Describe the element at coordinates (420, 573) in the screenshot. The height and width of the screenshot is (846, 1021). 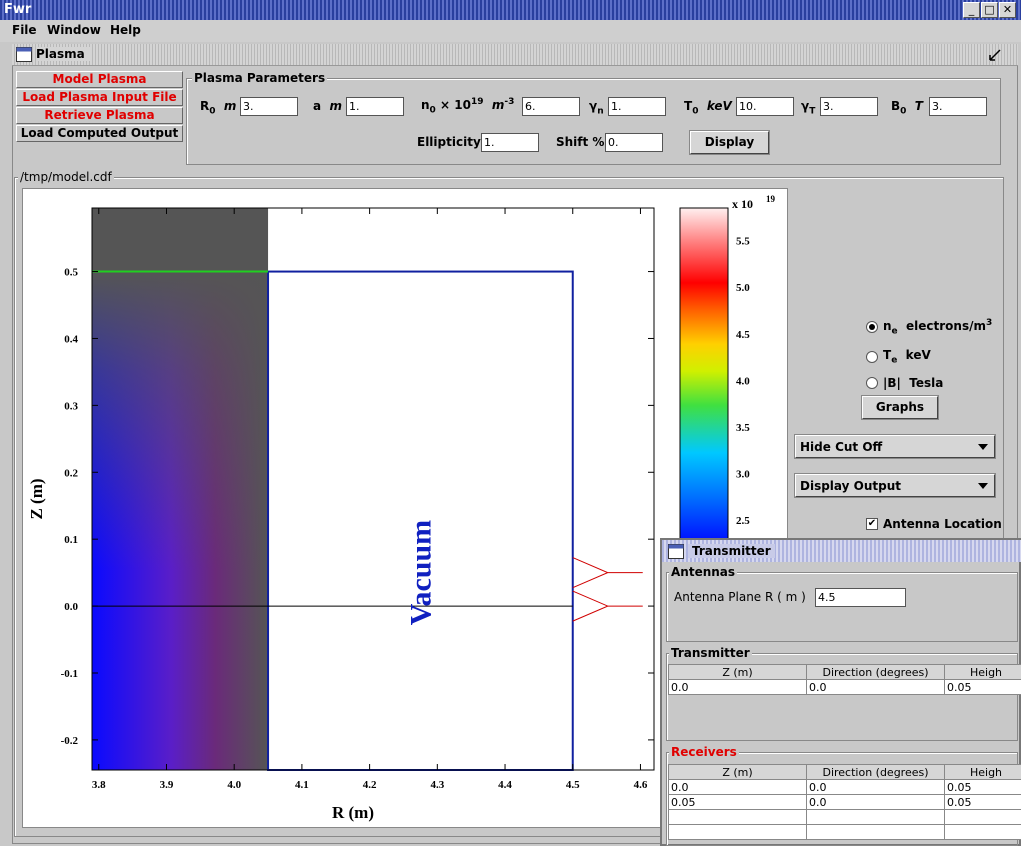
I see `vacuum-label: Vacuum` at that location.